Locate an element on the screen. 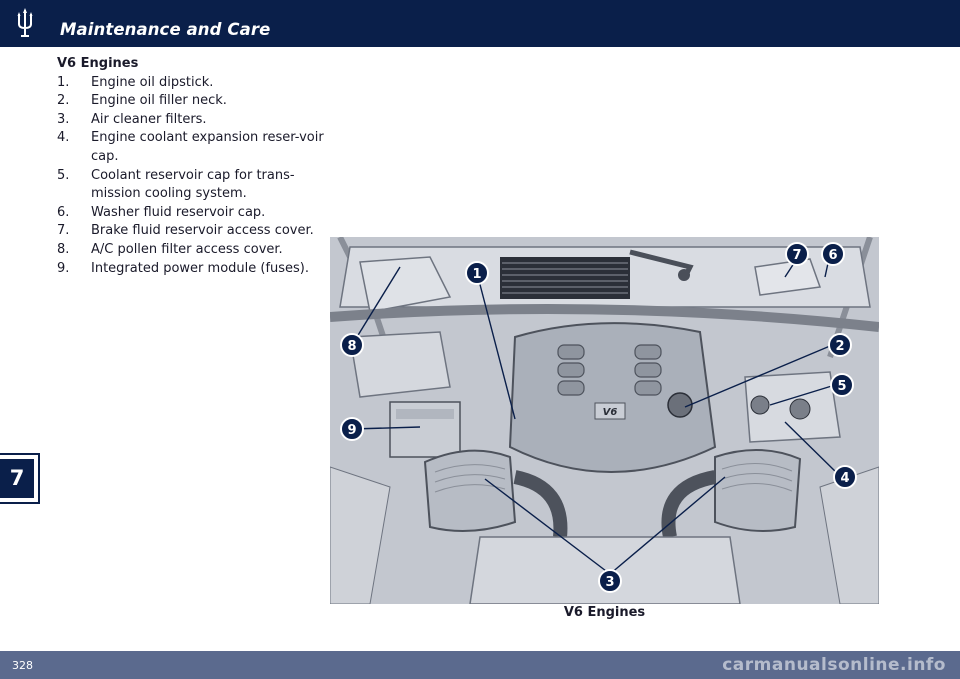 The image size is (960, 679). svg-text: 8 is located at coordinates (351, 346).